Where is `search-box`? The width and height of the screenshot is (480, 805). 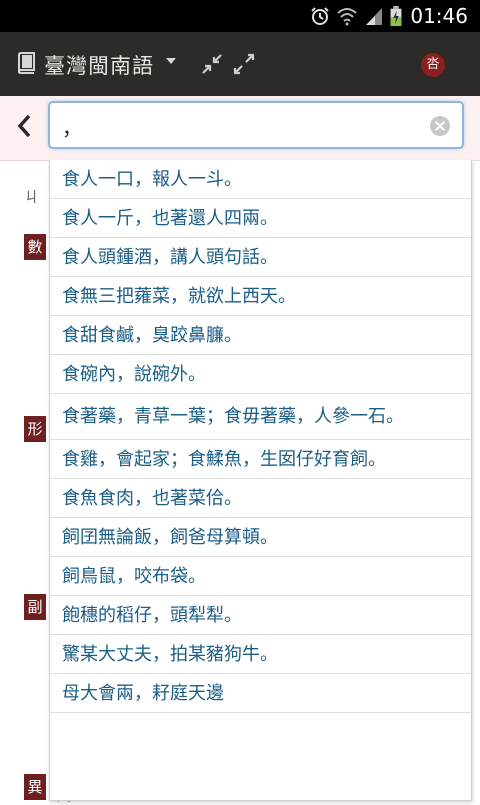 search-box is located at coordinates (256, 125).